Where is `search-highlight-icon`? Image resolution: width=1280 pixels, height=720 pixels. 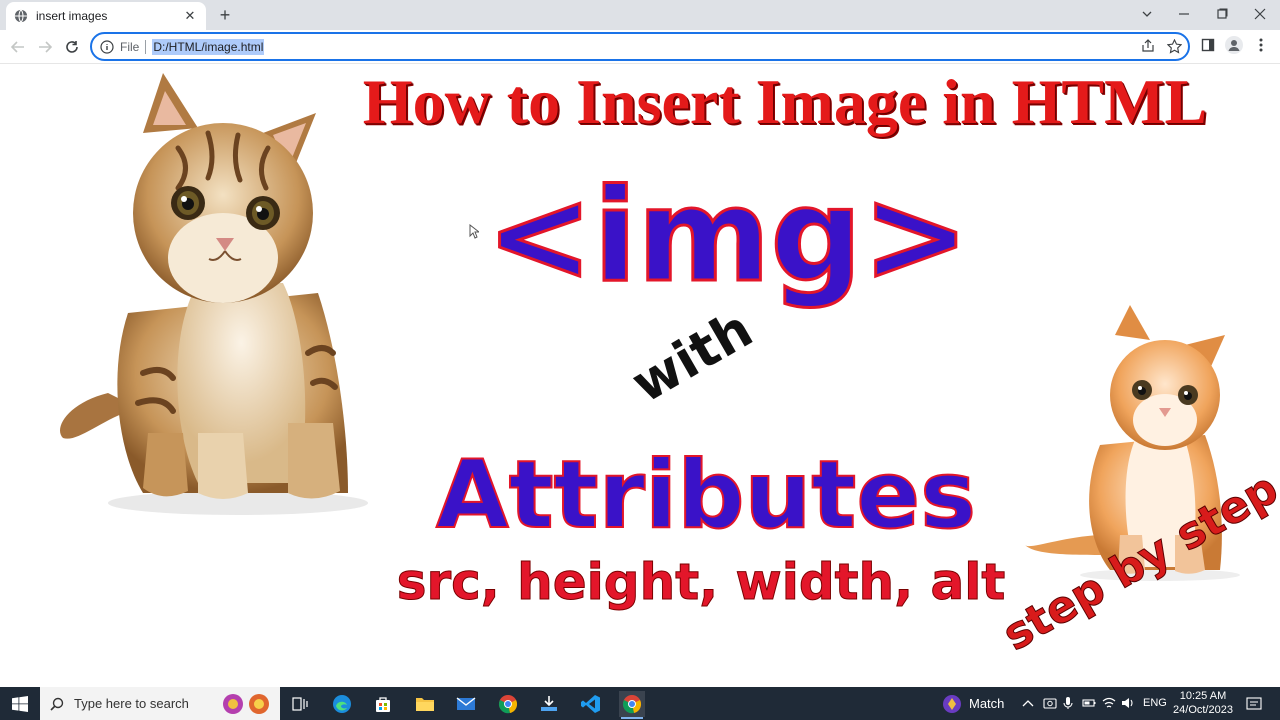
search-highlight-icon is located at coordinates (246, 704).